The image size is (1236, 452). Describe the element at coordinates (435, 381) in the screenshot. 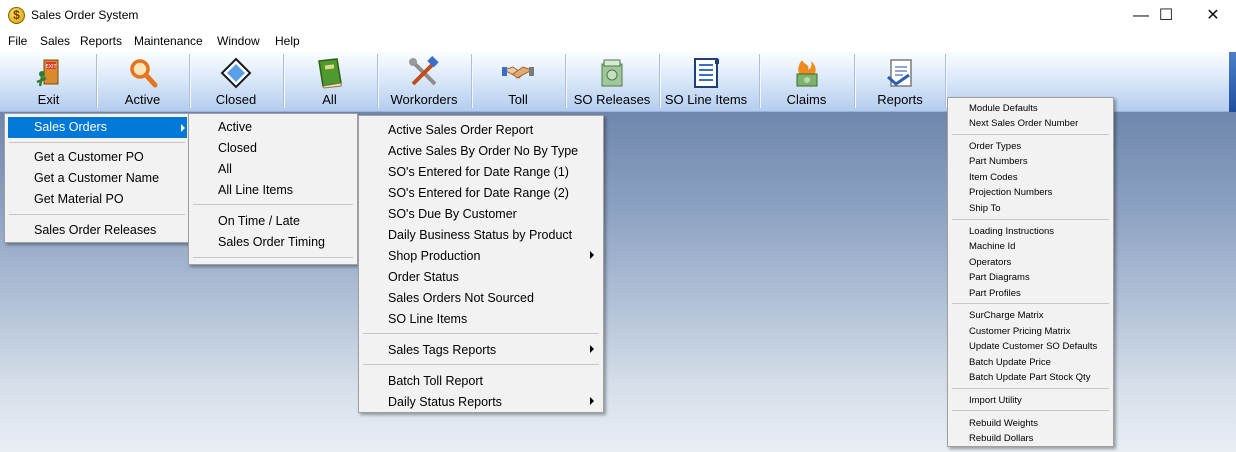

I see `menu-item-batch-toll-report: Batch Toll Report` at that location.